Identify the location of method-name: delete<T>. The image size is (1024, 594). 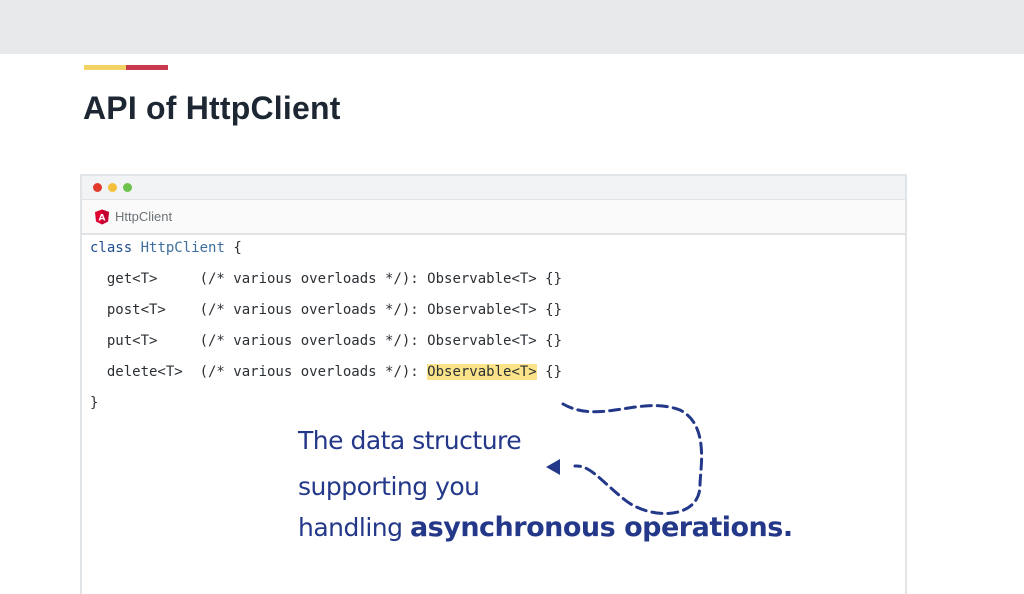
(145, 372).